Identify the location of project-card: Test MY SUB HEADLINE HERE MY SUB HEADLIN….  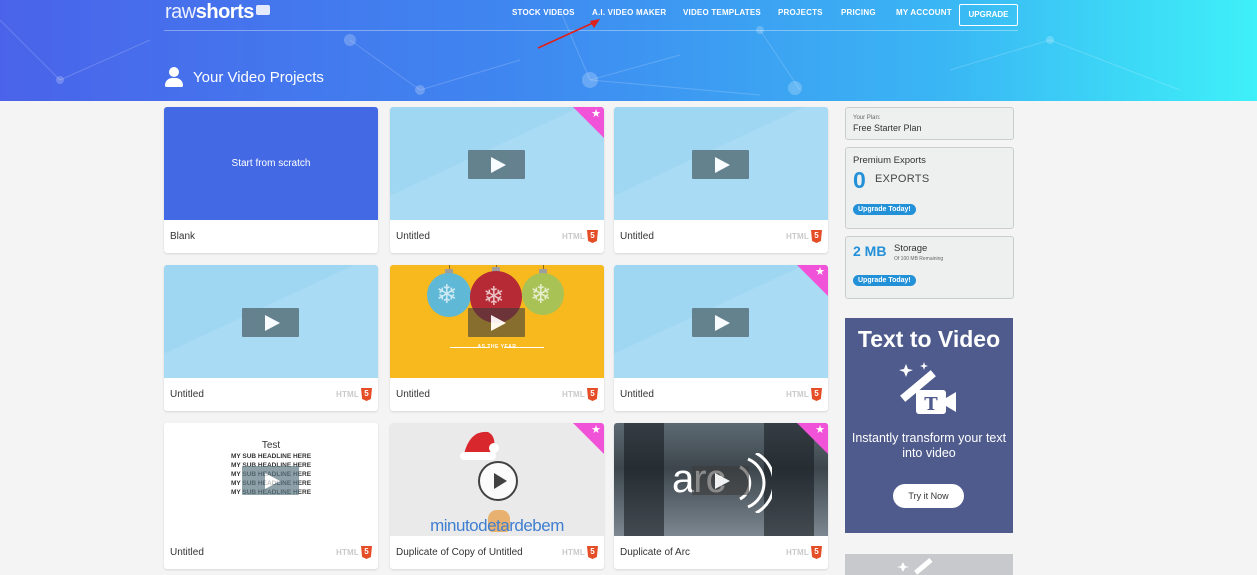
(271, 496).